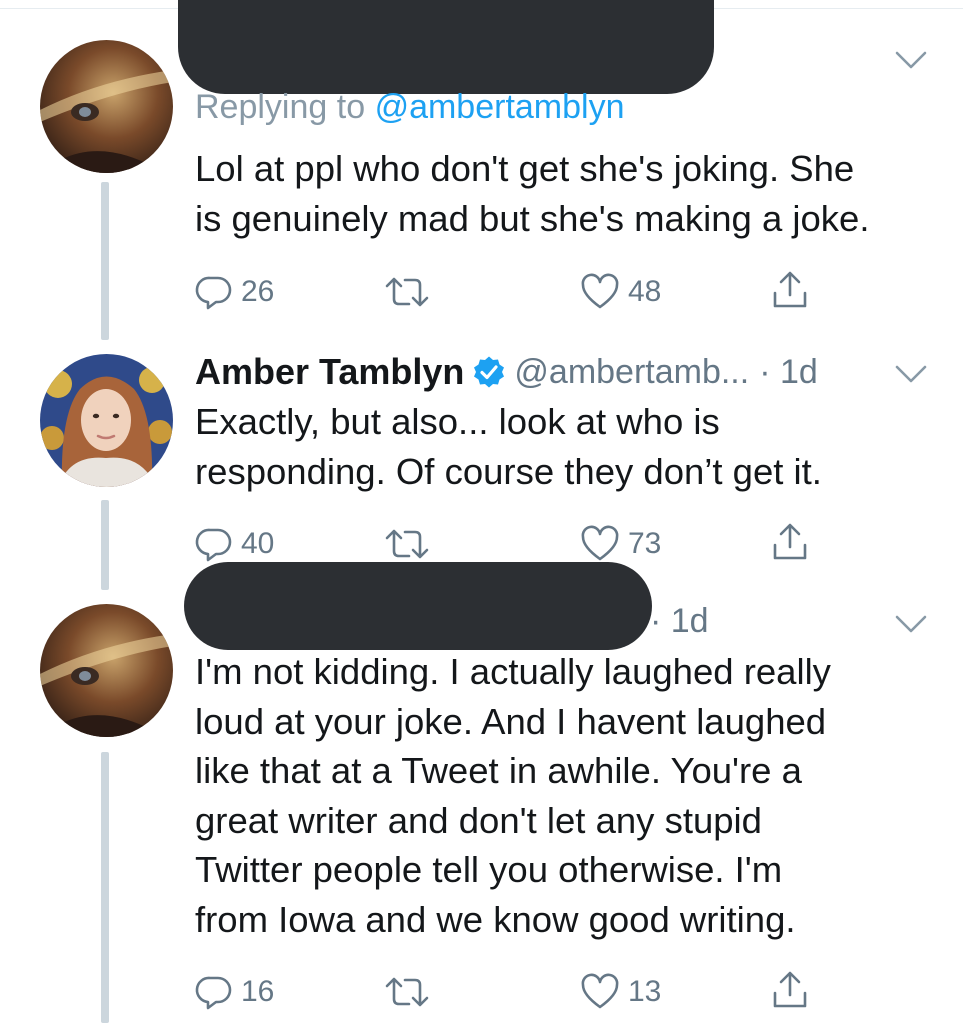  What do you see at coordinates (620, 544) in the screenshot?
I see `like-button: 73` at bounding box center [620, 544].